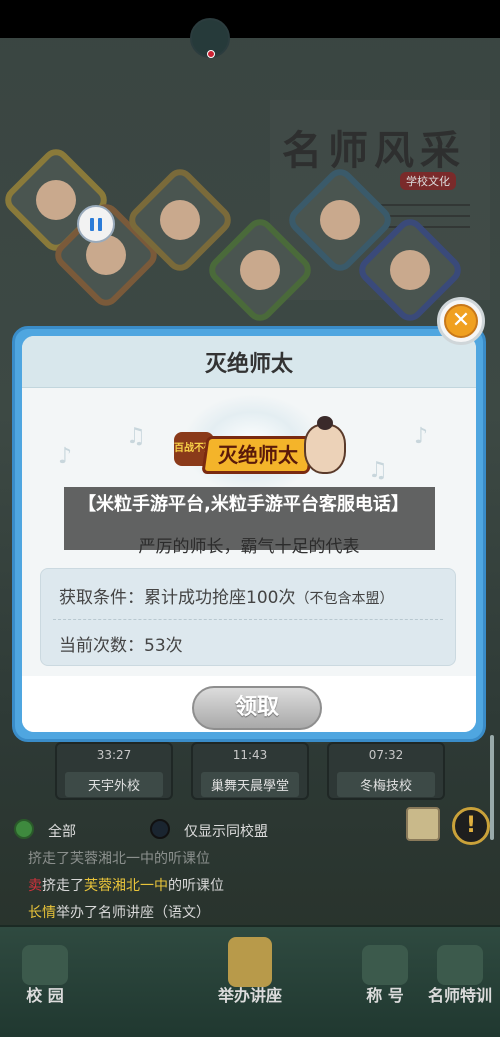 The height and width of the screenshot is (1037, 500). Describe the element at coordinates (249, 518) in the screenshot. I see `watermark-caption: 【米粒手游平台,米粒手游平台客服电话】` at that location.